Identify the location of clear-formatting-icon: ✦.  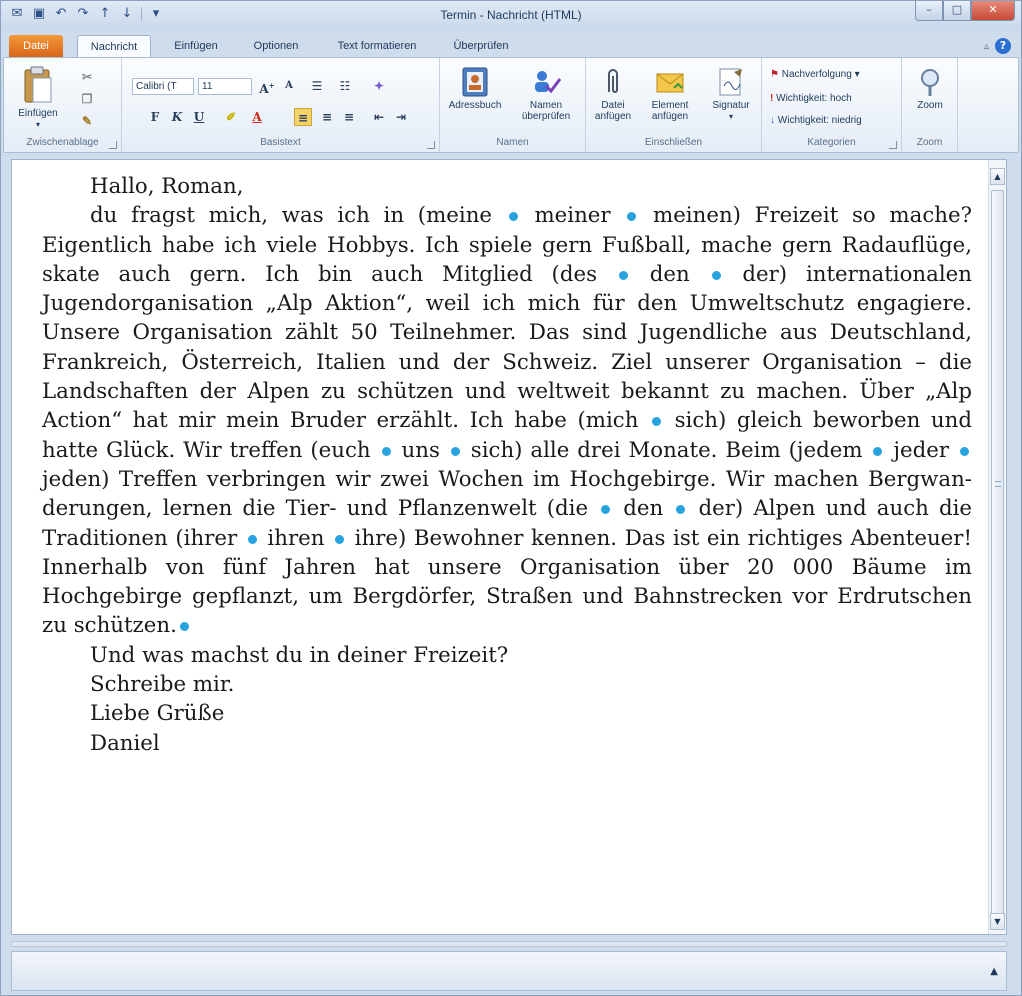
(379, 86).